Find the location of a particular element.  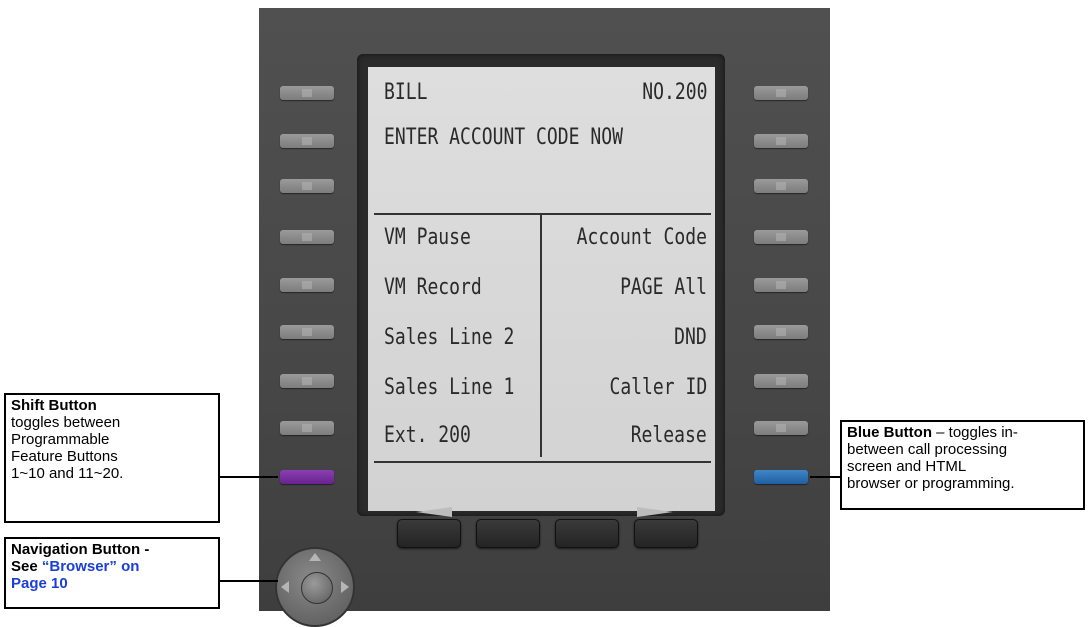

leader-navigation is located at coordinates (249, 581).